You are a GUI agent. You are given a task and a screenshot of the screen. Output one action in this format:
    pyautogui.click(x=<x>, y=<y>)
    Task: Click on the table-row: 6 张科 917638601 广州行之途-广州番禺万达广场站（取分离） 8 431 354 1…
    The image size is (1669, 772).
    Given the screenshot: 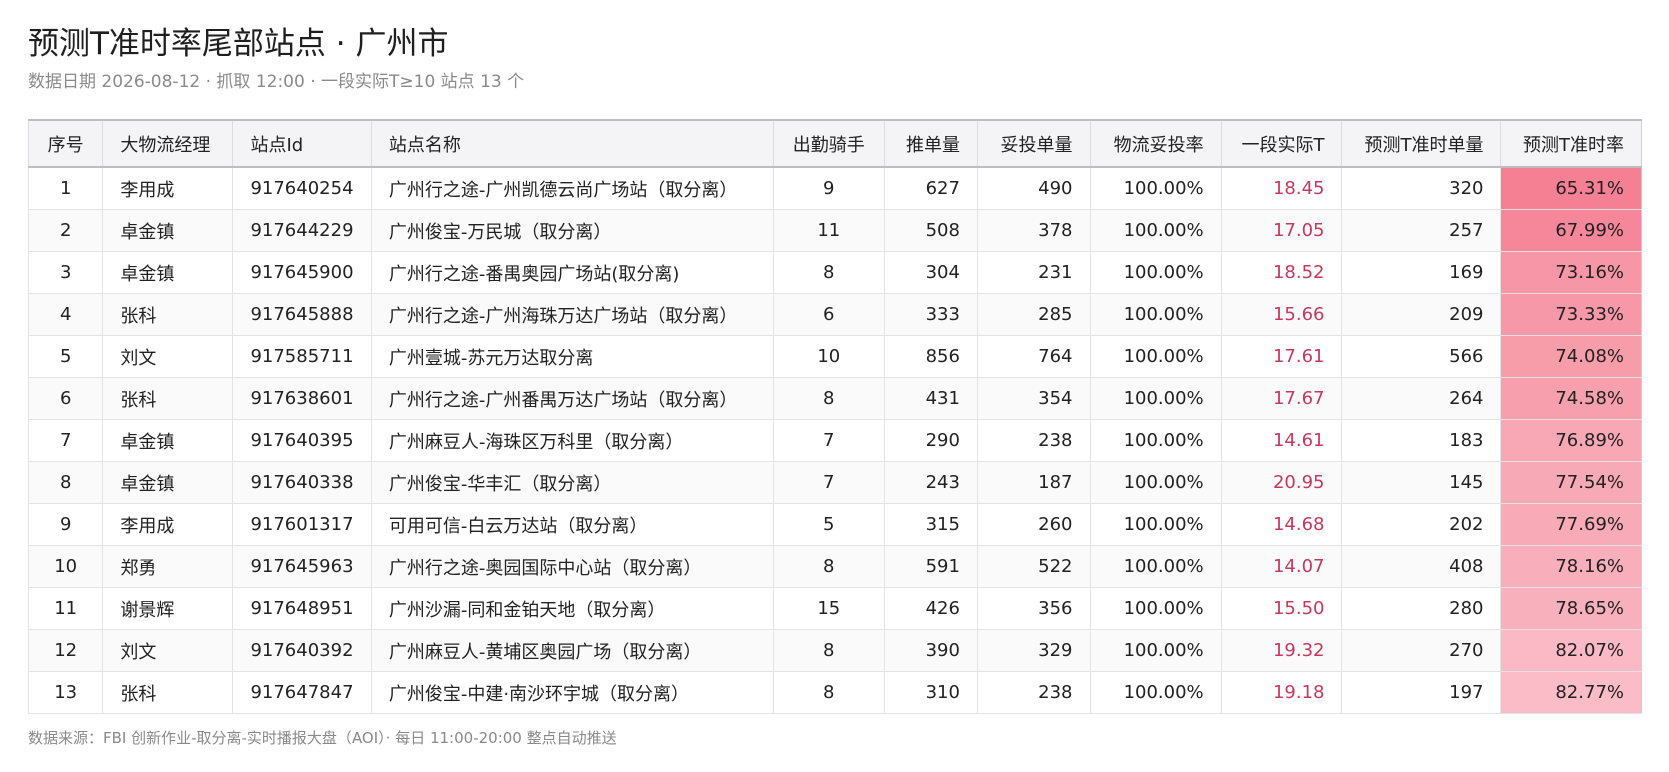 What is the action you would take?
    pyautogui.click(x=834, y=398)
    